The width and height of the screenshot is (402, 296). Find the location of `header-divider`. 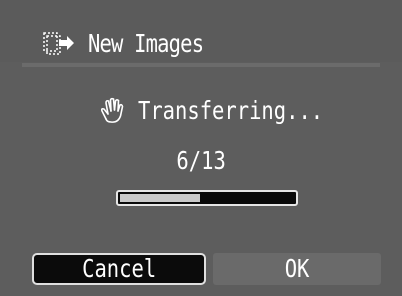

header-divider is located at coordinates (201, 65).